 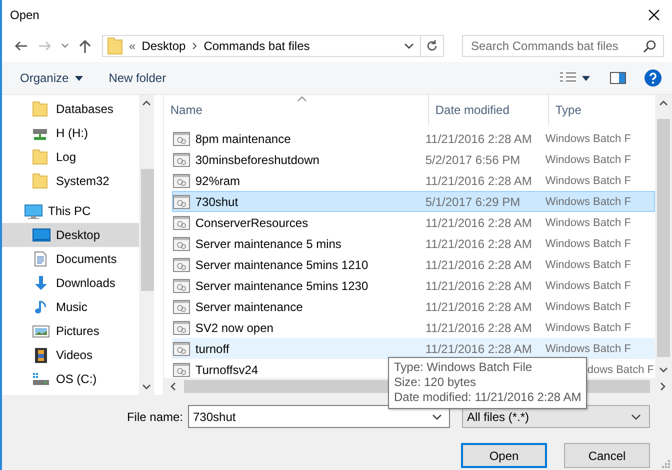 I want to click on file-type: dows Batch F, so click(x=620, y=370).